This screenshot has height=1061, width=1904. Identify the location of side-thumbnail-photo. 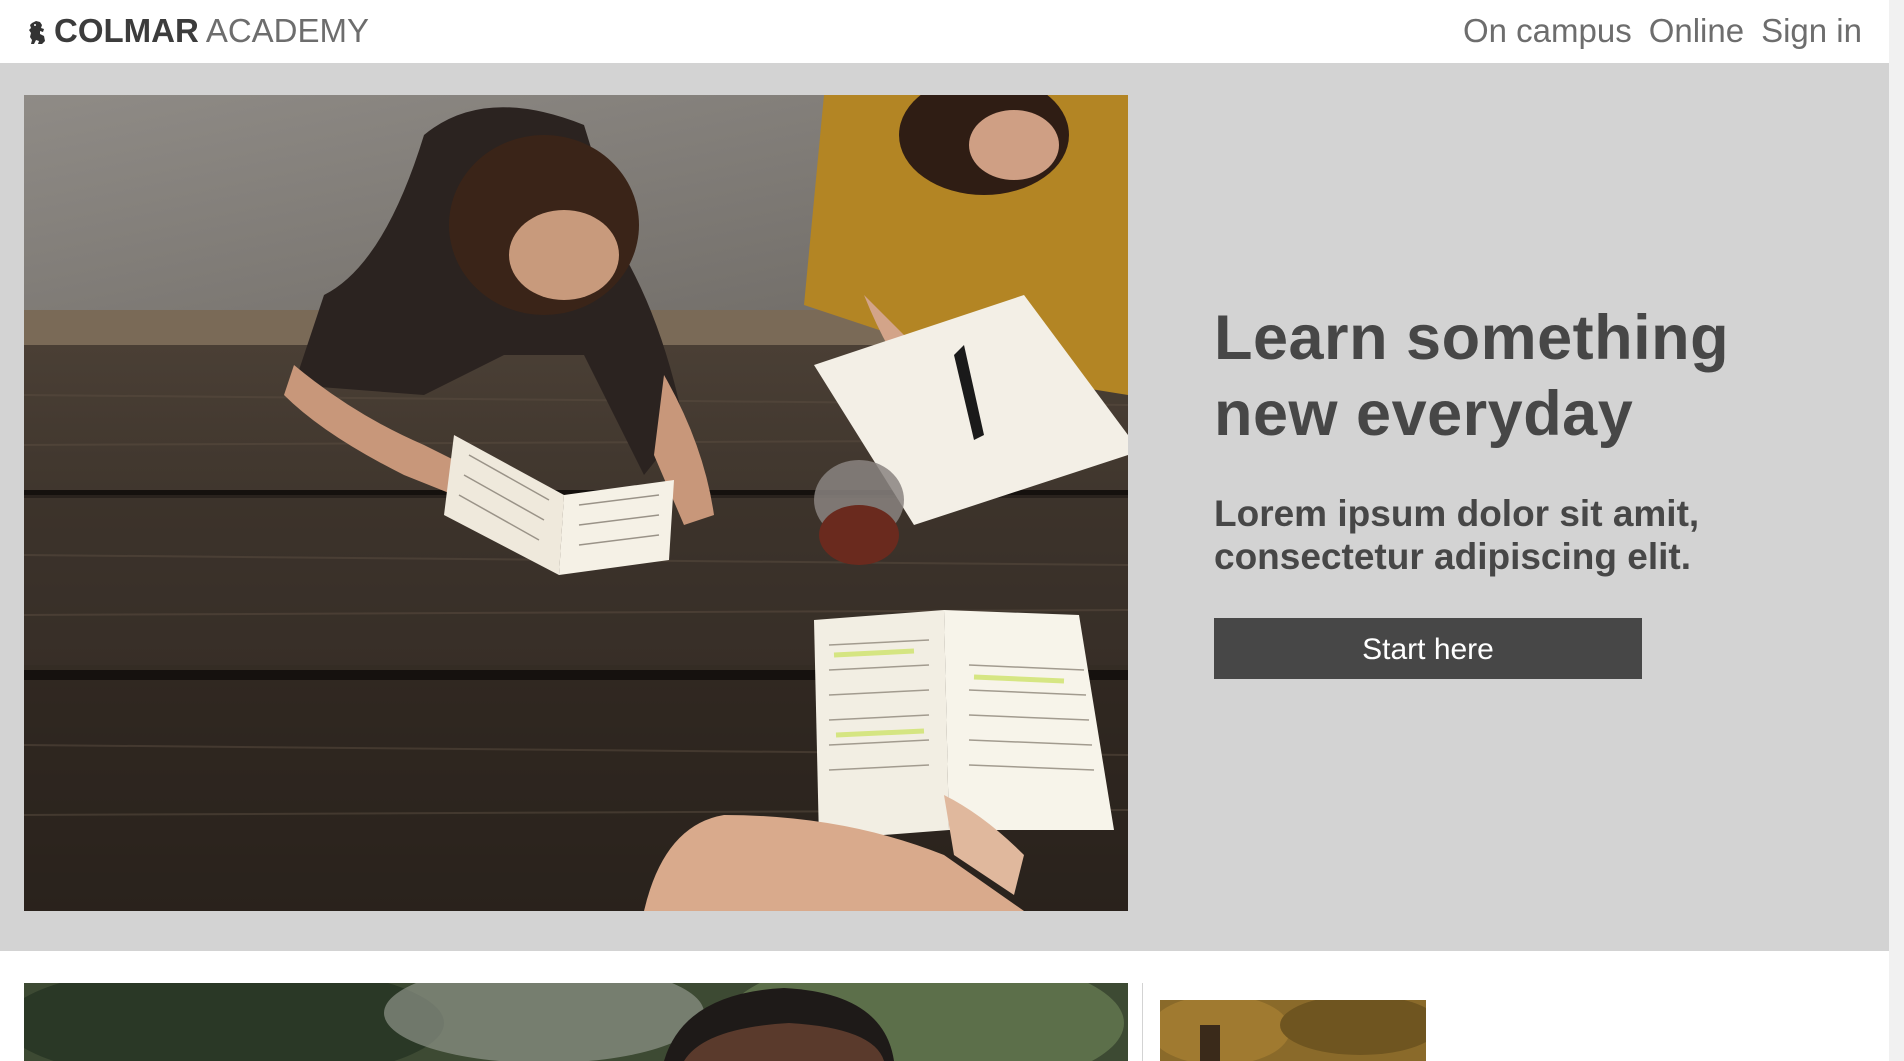
(1293, 1030).